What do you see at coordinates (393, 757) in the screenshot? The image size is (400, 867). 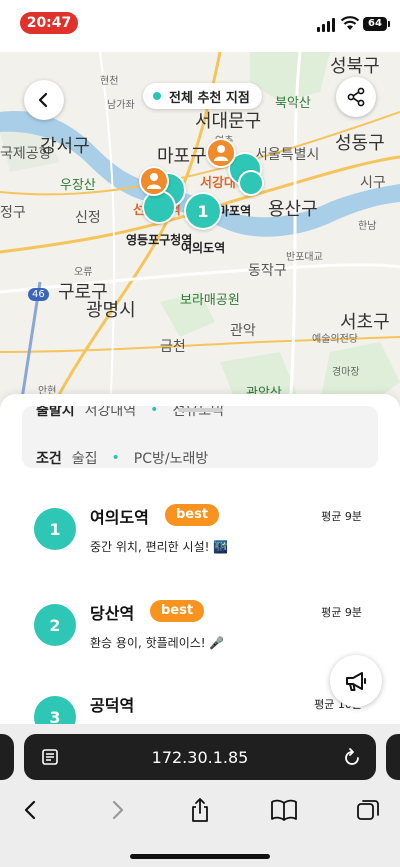 I see `next-tab-peek` at bounding box center [393, 757].